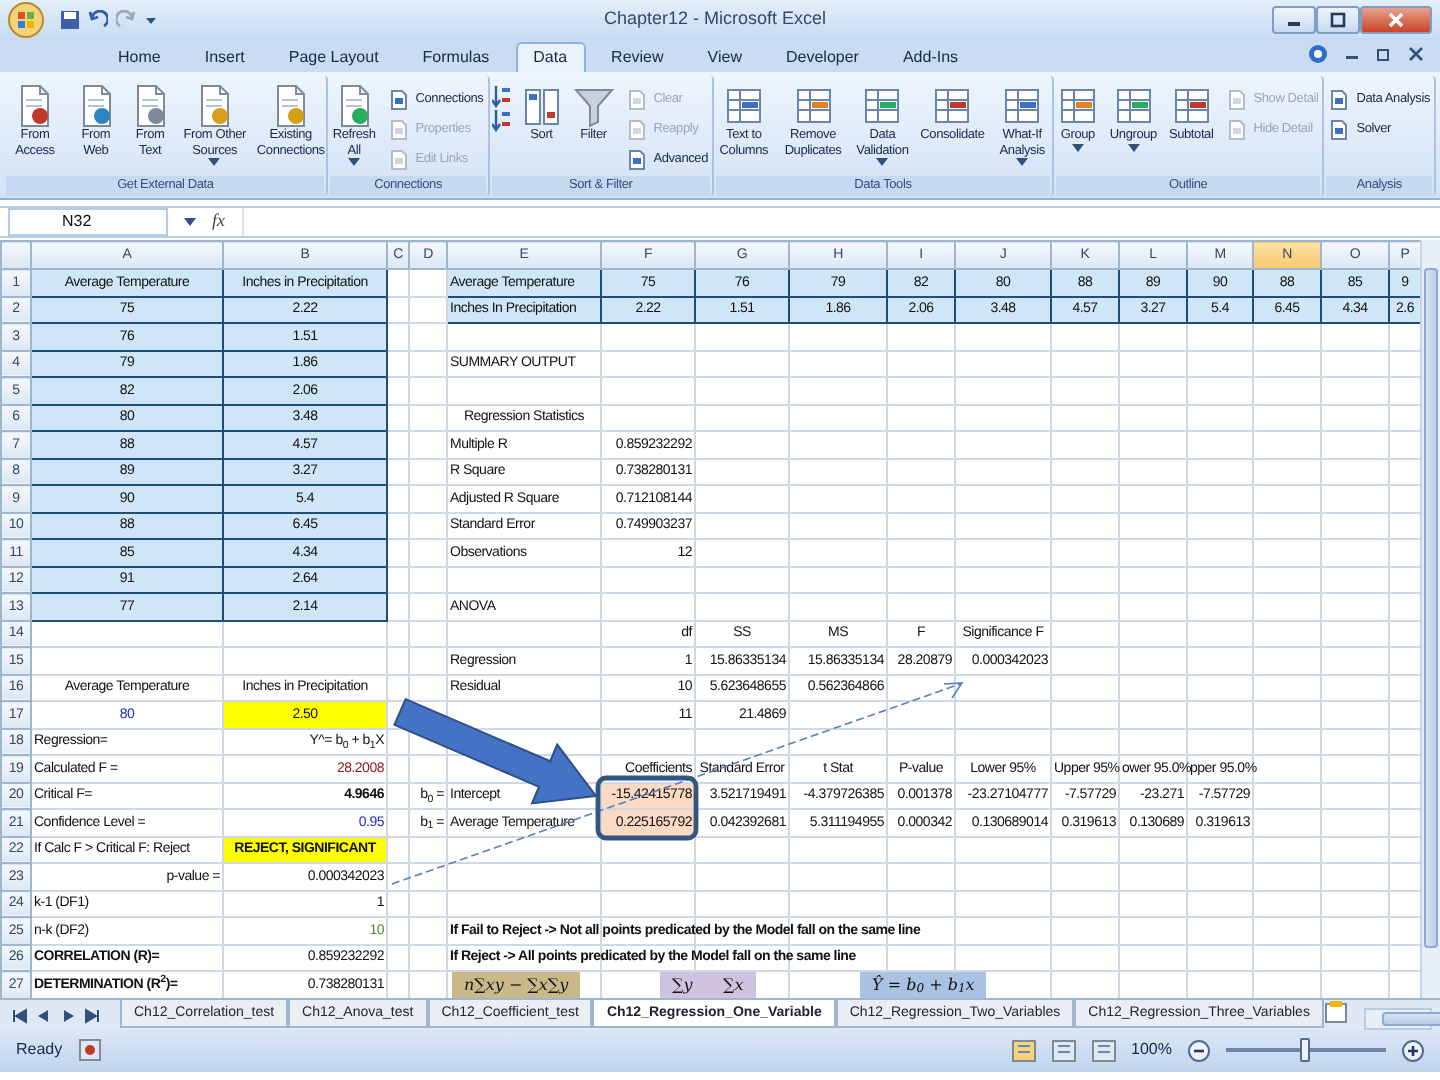  I want to click on ribbon-tab: Formulas, so click(456, 57).